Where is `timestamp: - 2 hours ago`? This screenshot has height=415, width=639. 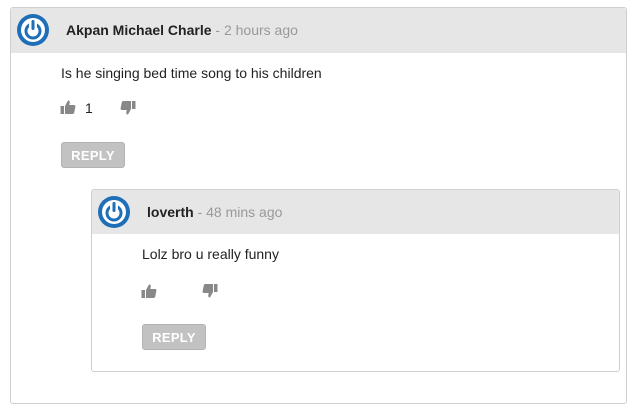 timestamp: - 2 hours ago is located at coordinates (254, 30).